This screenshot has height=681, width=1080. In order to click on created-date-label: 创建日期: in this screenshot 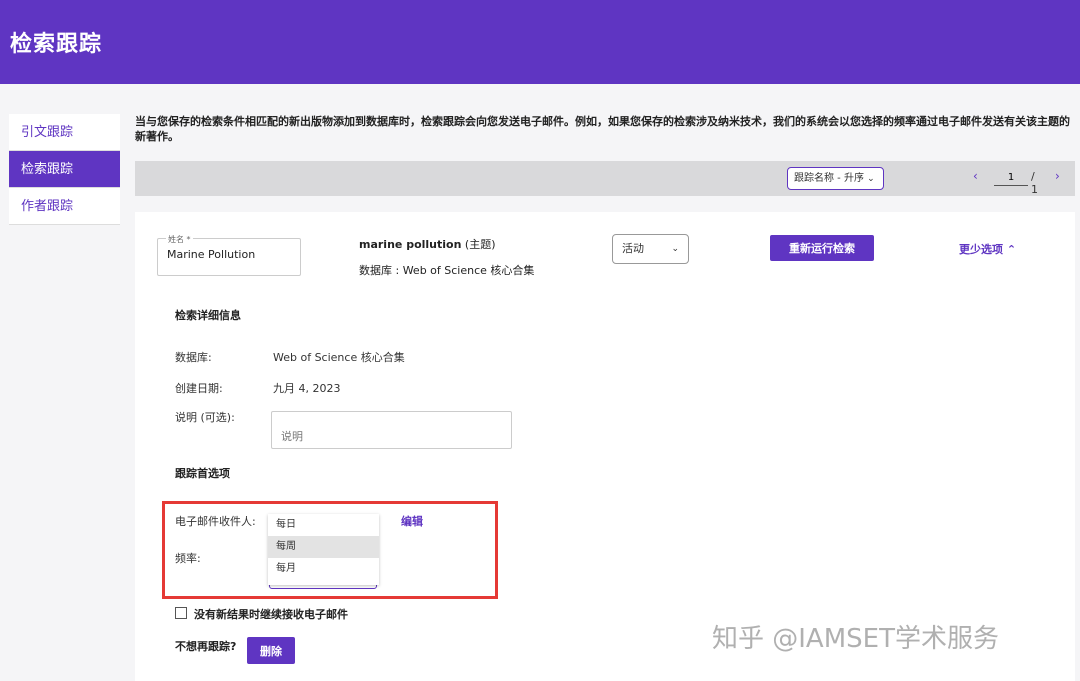, I will do `click(199, 388)`.